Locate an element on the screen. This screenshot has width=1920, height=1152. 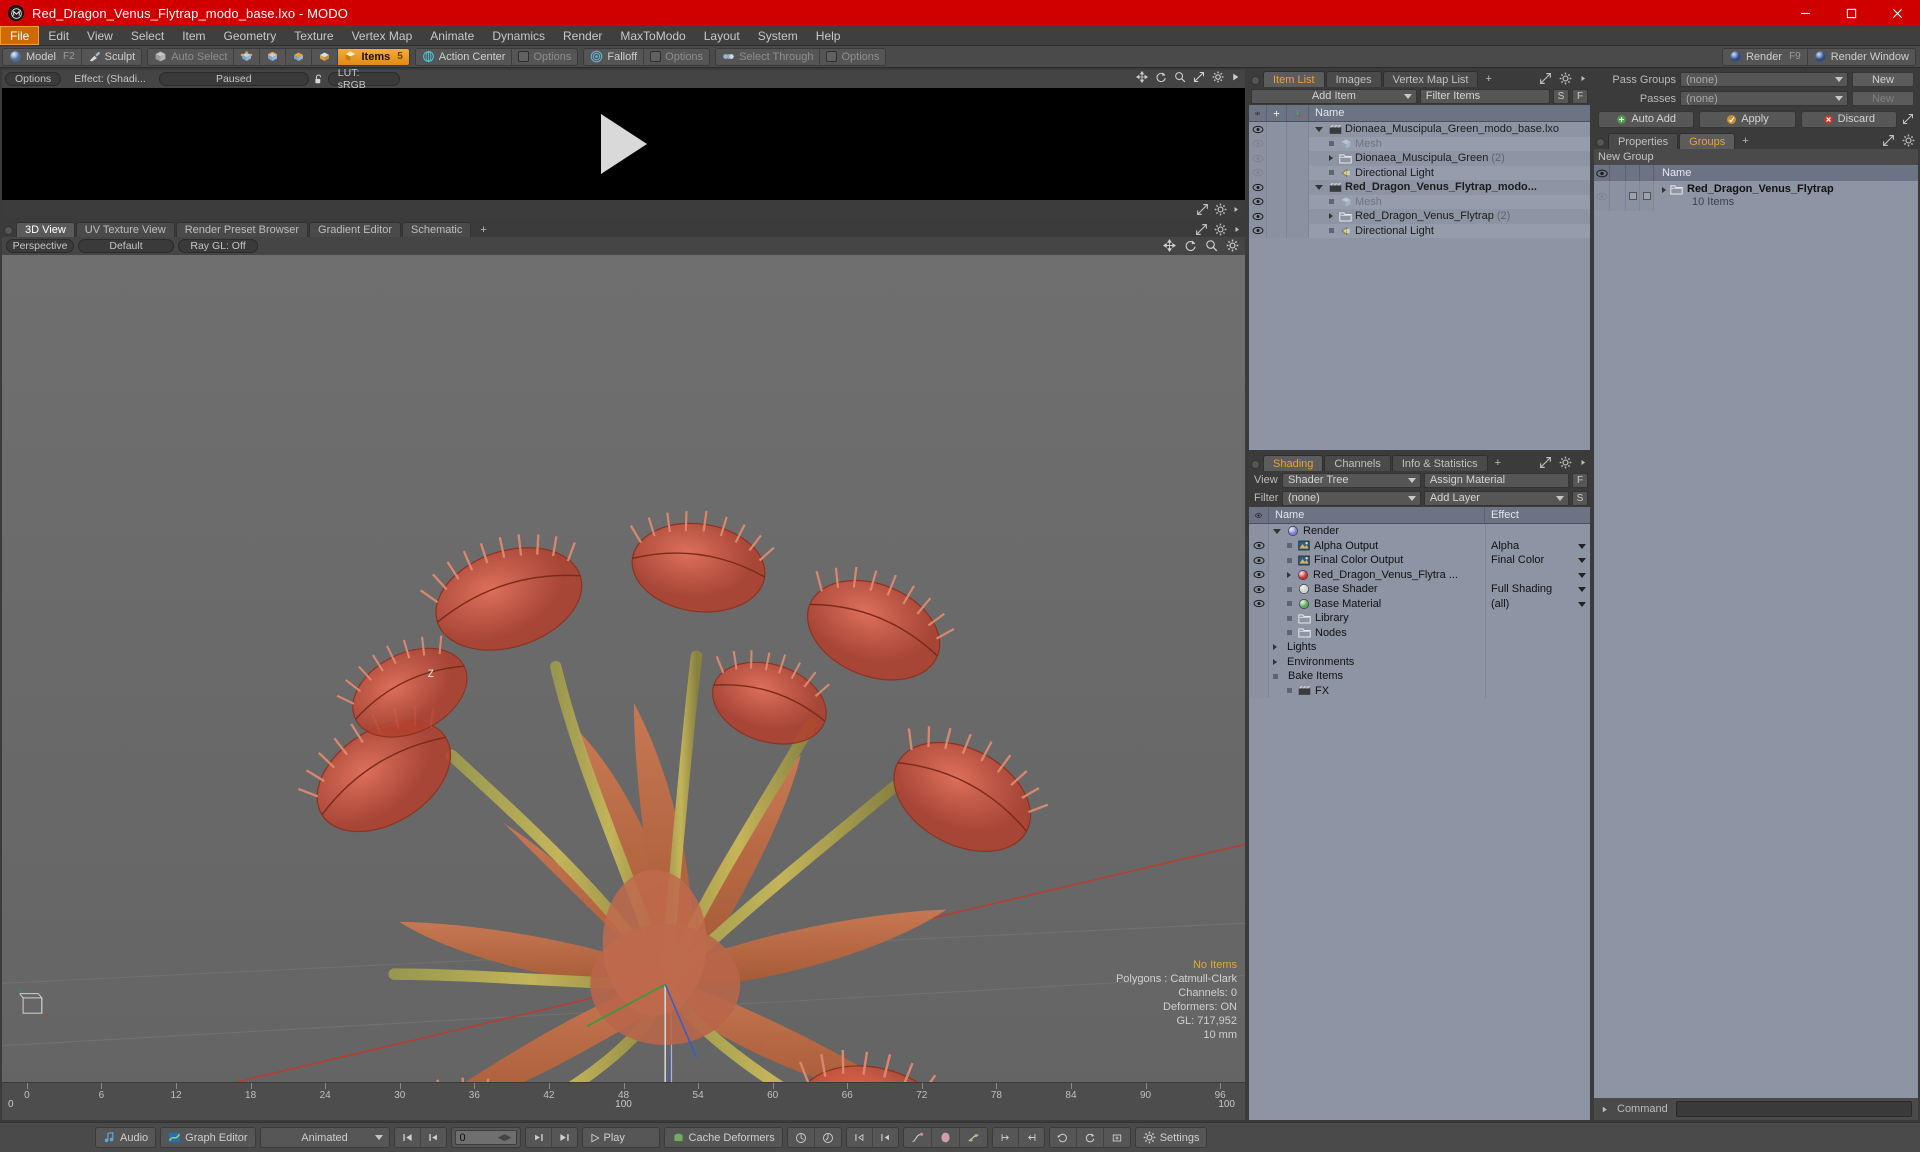
menu-arrow-icon-il is located at coordinates (1583, 78).